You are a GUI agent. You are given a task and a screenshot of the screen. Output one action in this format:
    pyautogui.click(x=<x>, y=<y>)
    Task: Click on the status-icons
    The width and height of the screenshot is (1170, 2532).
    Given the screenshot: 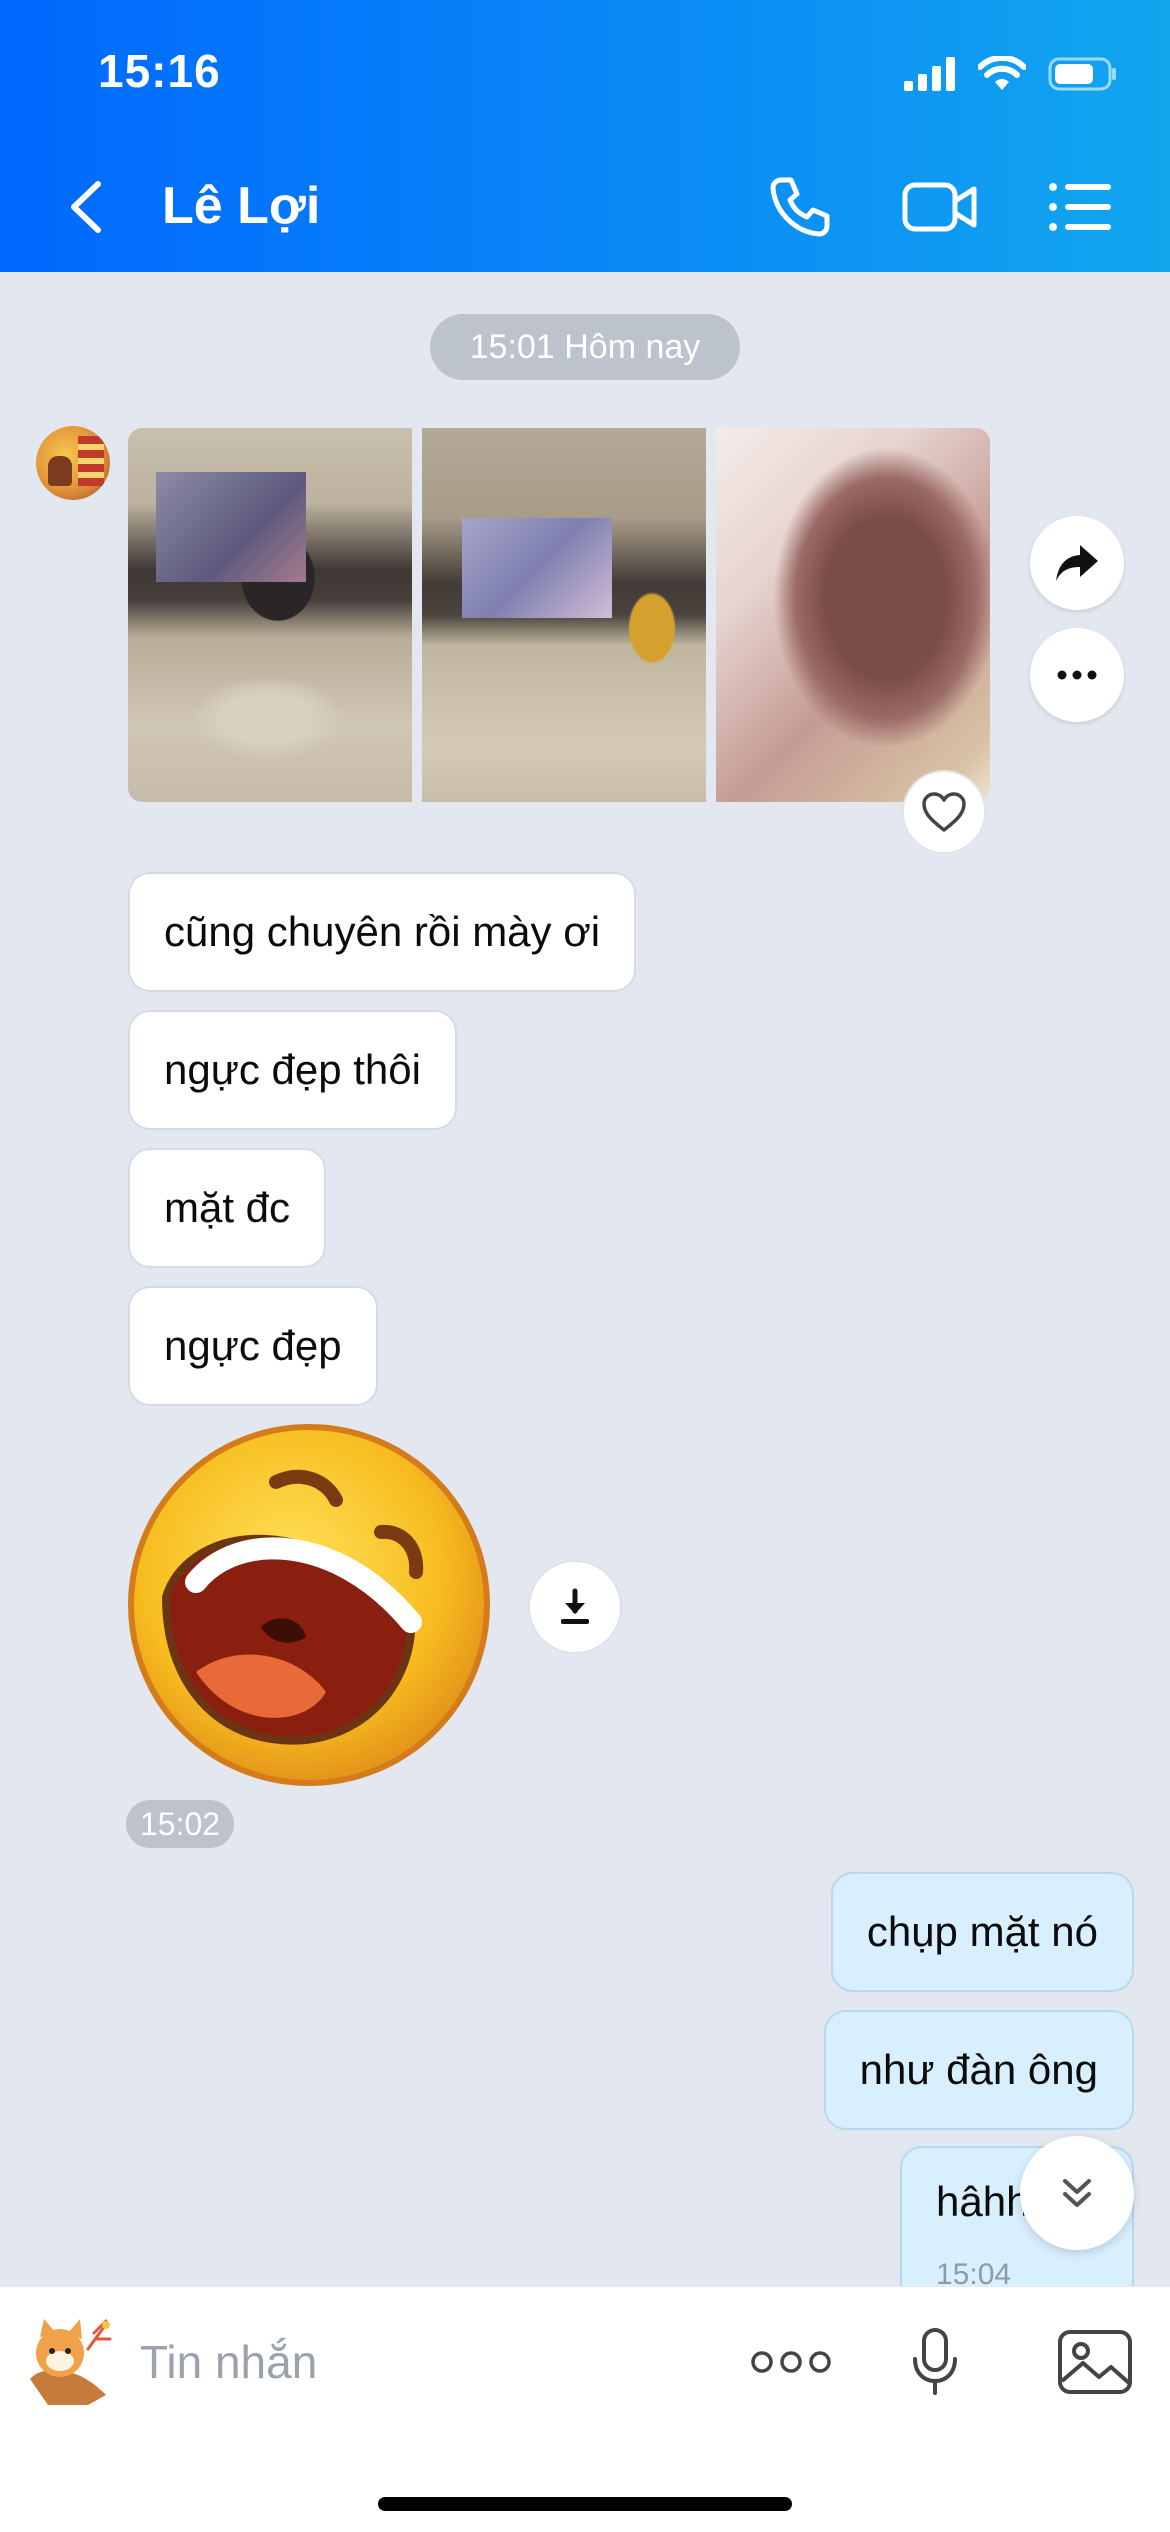 What is the action you would take?
    pyautogui.click(x=1011, y=74)
    